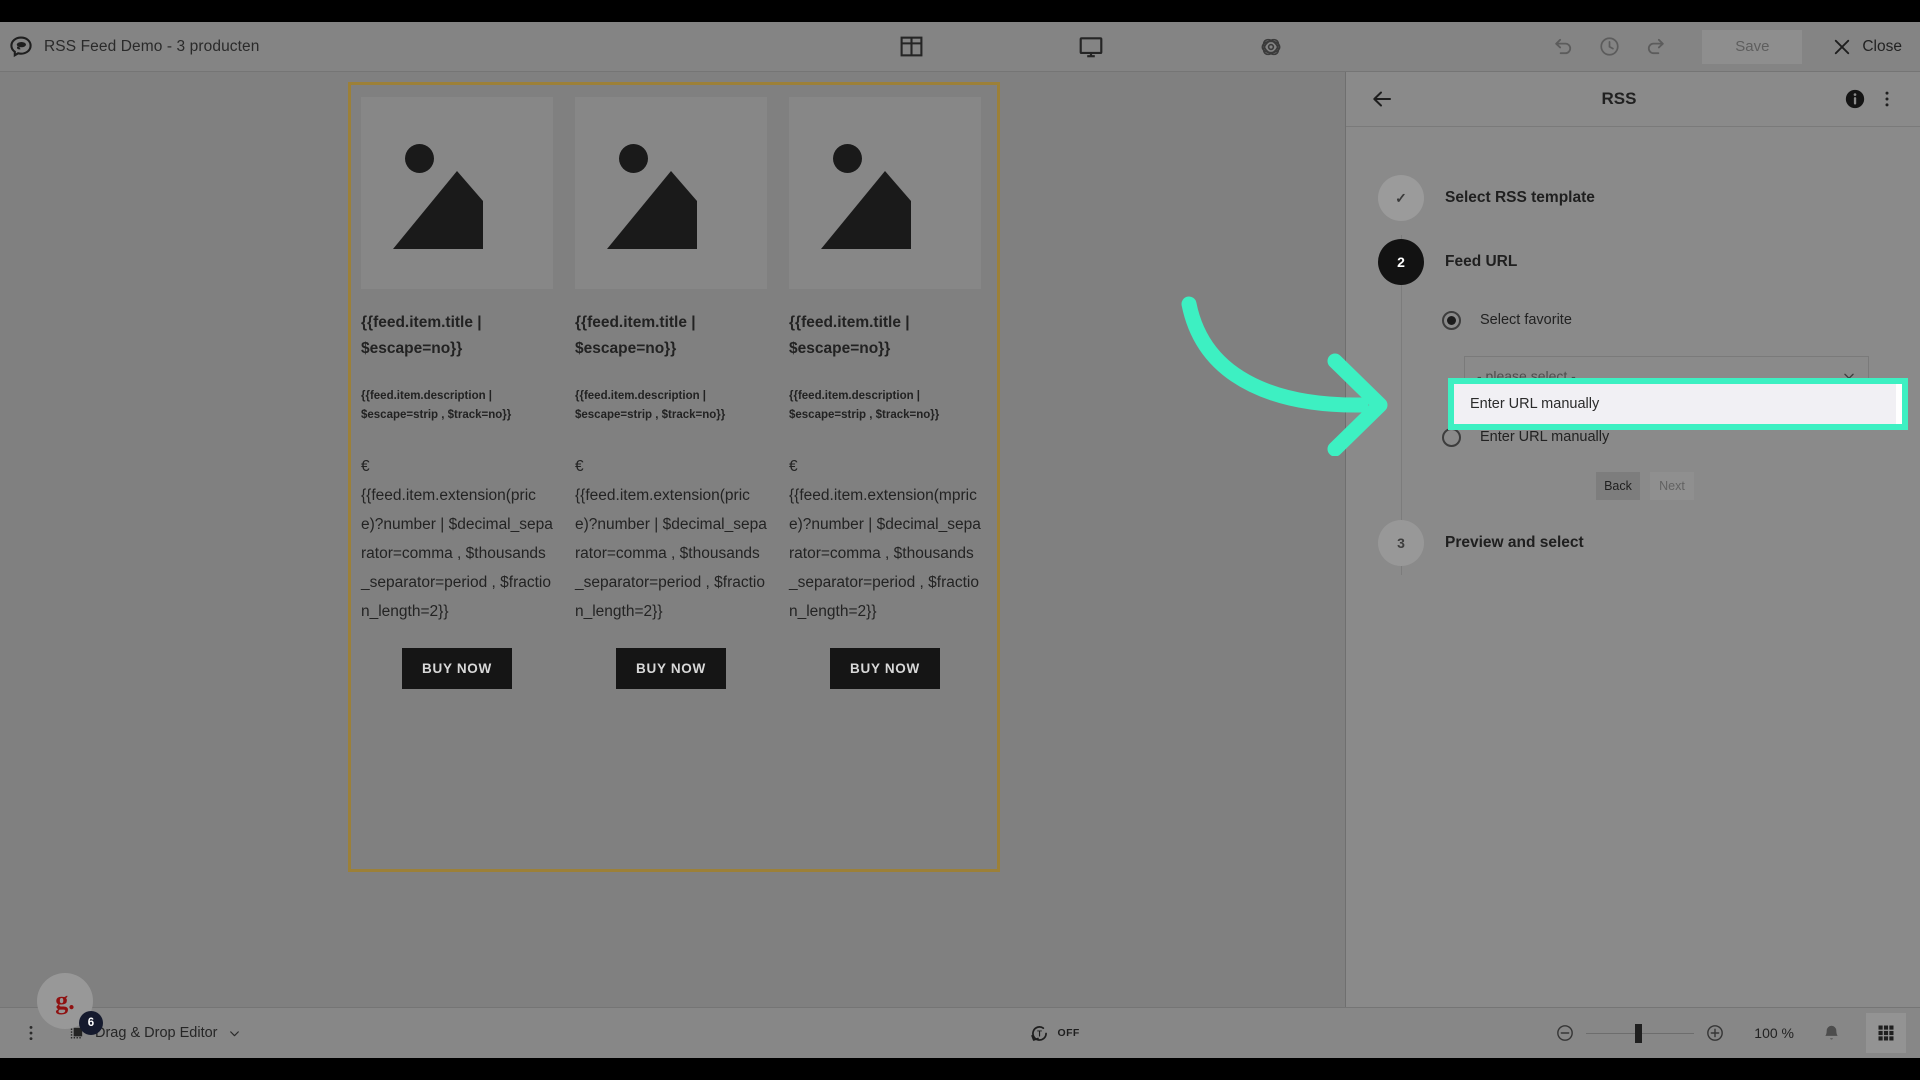 The height and width of the screenshot is (1080, 1920). What do you see at coordinates (1886, 1033) in the screenshot?
I see `apps-grid-icon` at bounding box center [1886, 1033].